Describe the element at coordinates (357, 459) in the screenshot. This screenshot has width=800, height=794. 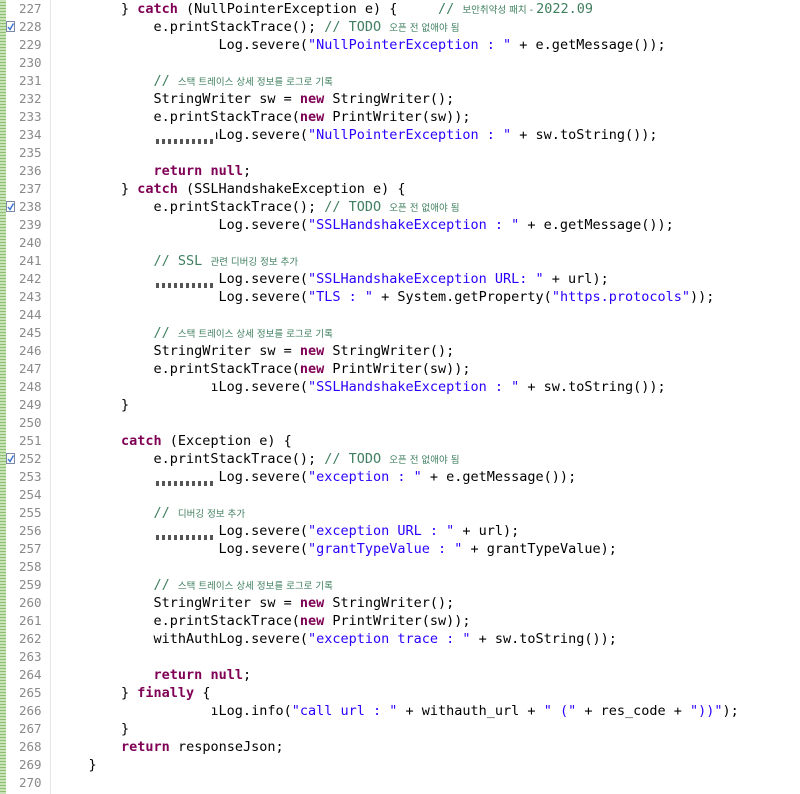
I see `comment: // TODO` at that location.